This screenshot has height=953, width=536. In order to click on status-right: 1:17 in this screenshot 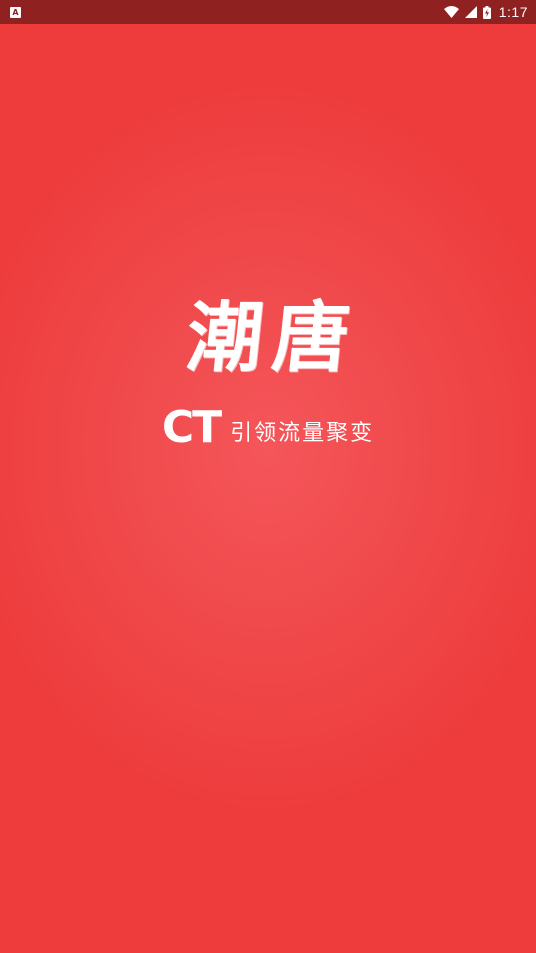, I will do `click(485, 12)`.